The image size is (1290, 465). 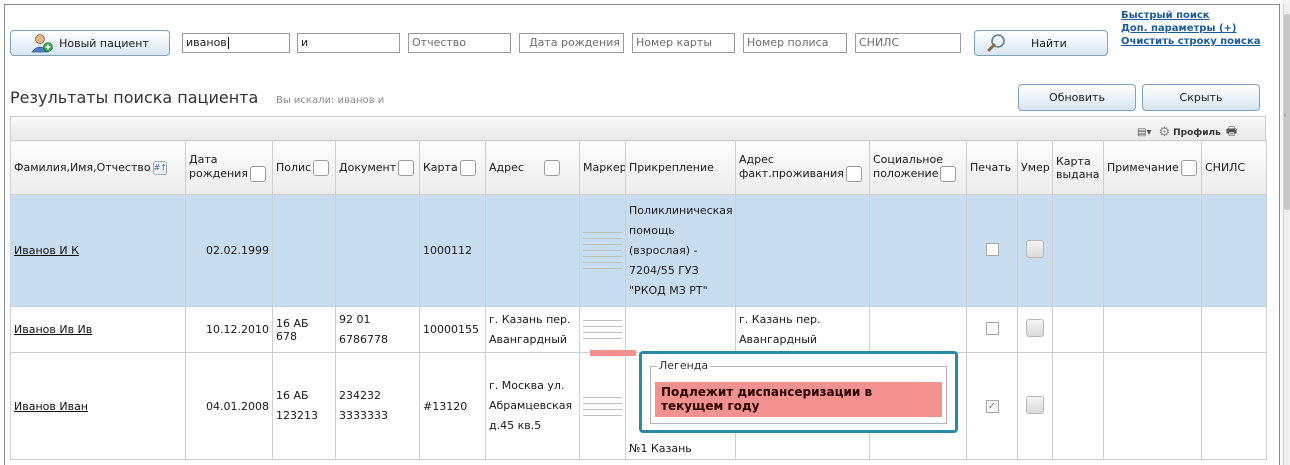 I want to click on cell-address: г. Москва ул. Абрамцевская д.45 кв.5, so click(x=532, y=406).